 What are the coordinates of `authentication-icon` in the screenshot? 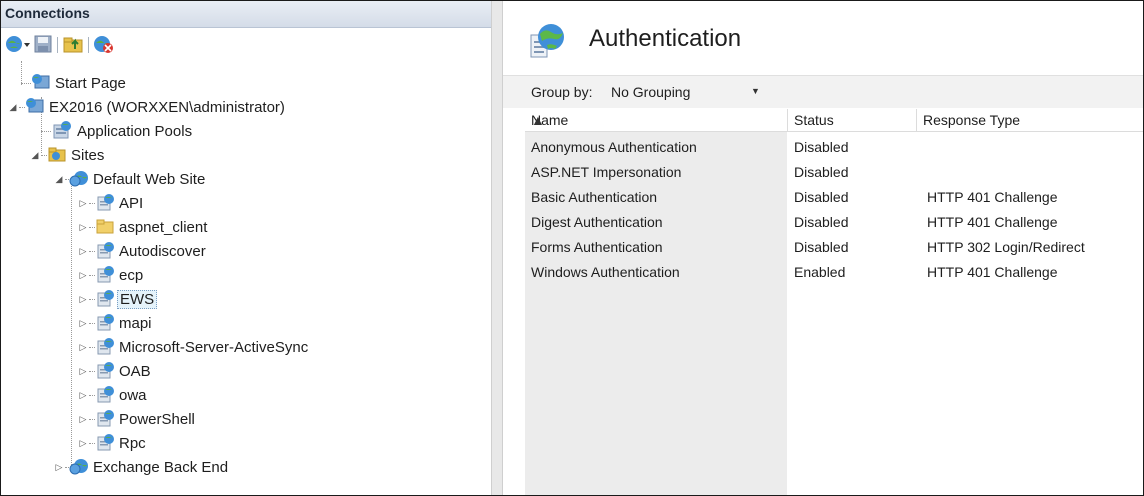 It's located at (548, 42).